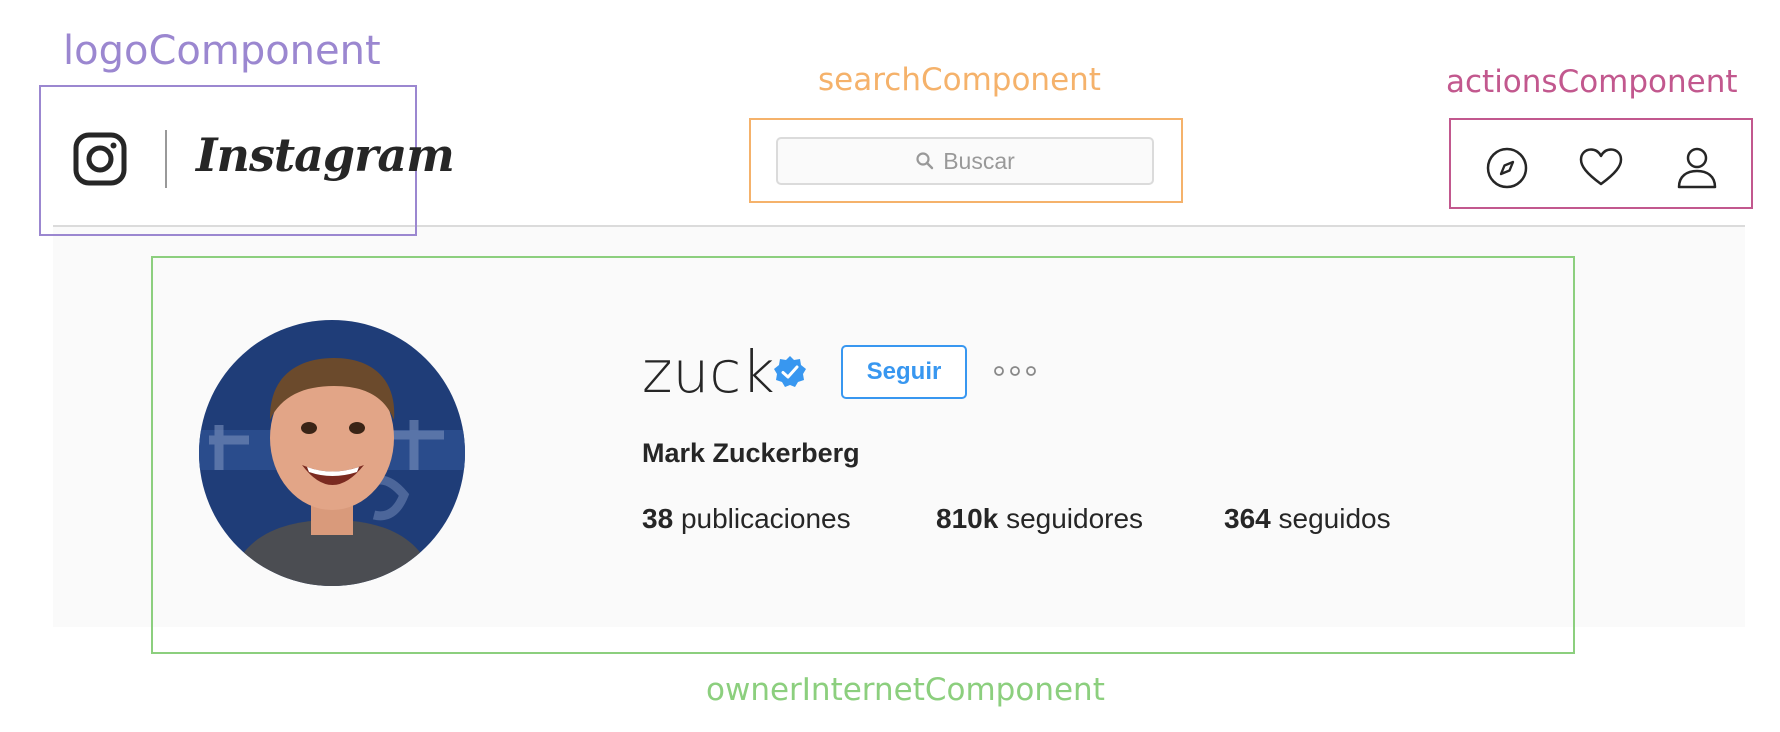 The height and width of the screenshot is (732, 1780). I want to click on posts-label: publicaciones, so click(765, 518).